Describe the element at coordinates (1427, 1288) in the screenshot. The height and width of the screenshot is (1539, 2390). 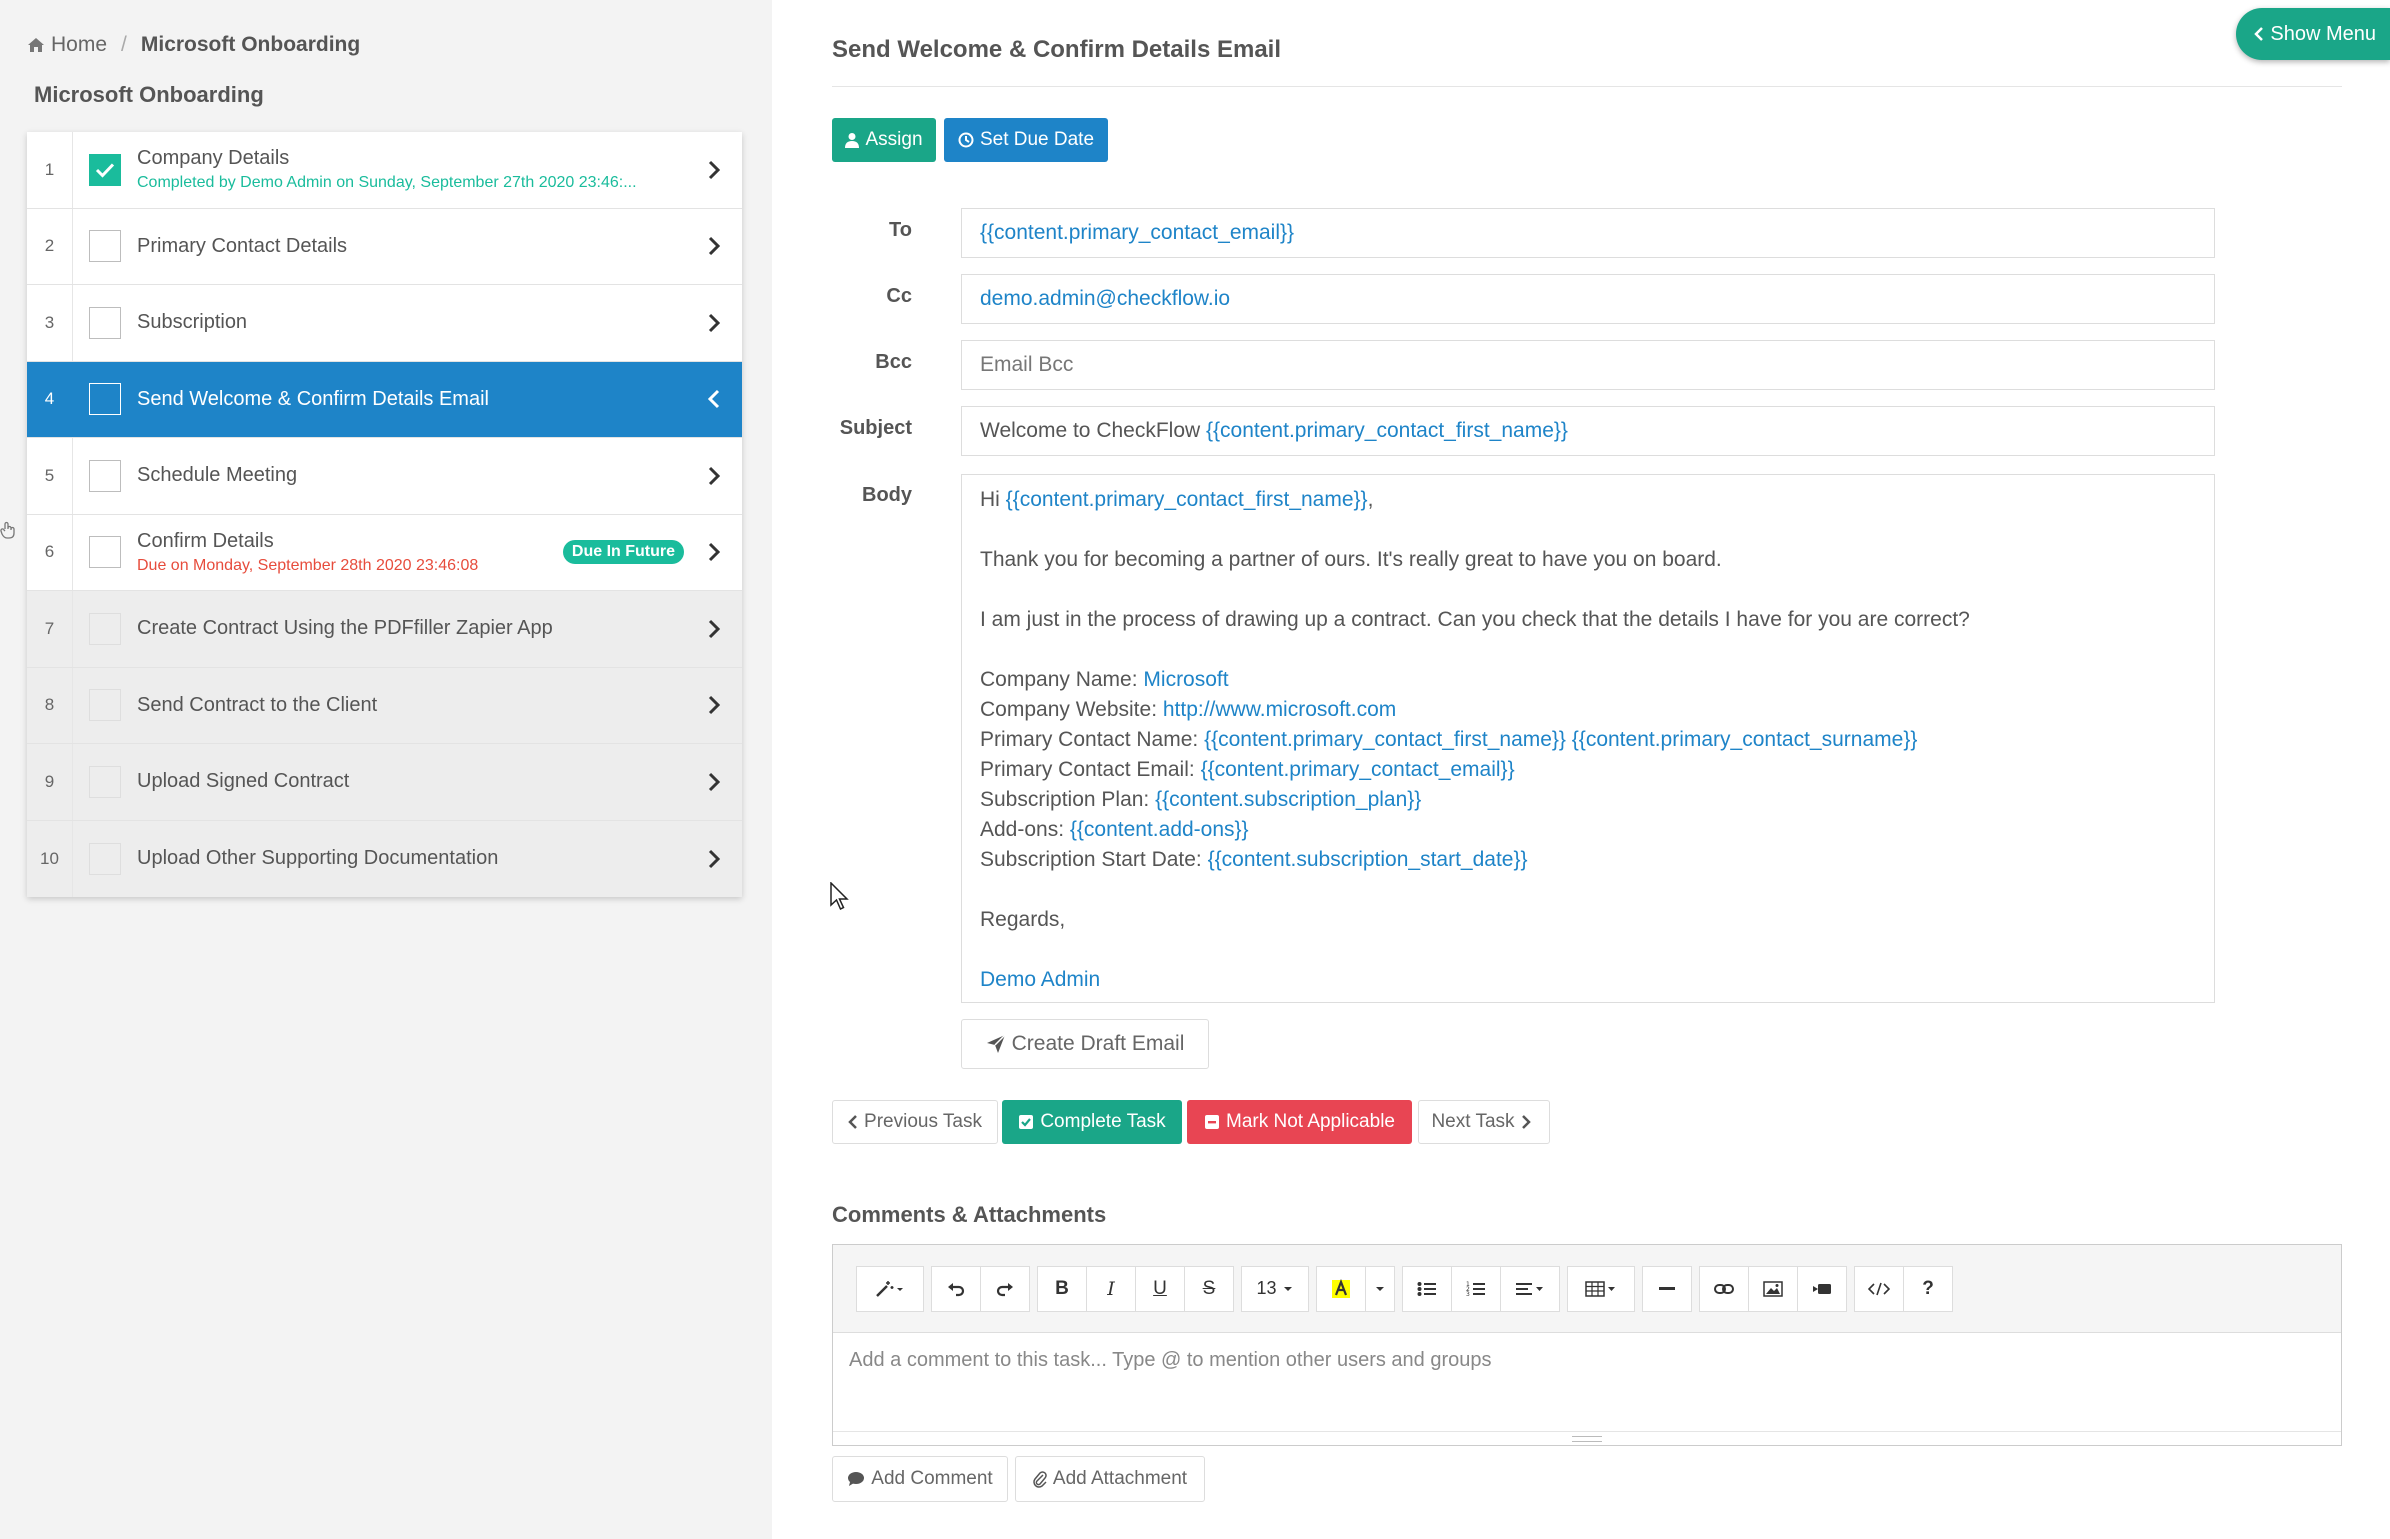
I see `bullet-list-button` at that location.